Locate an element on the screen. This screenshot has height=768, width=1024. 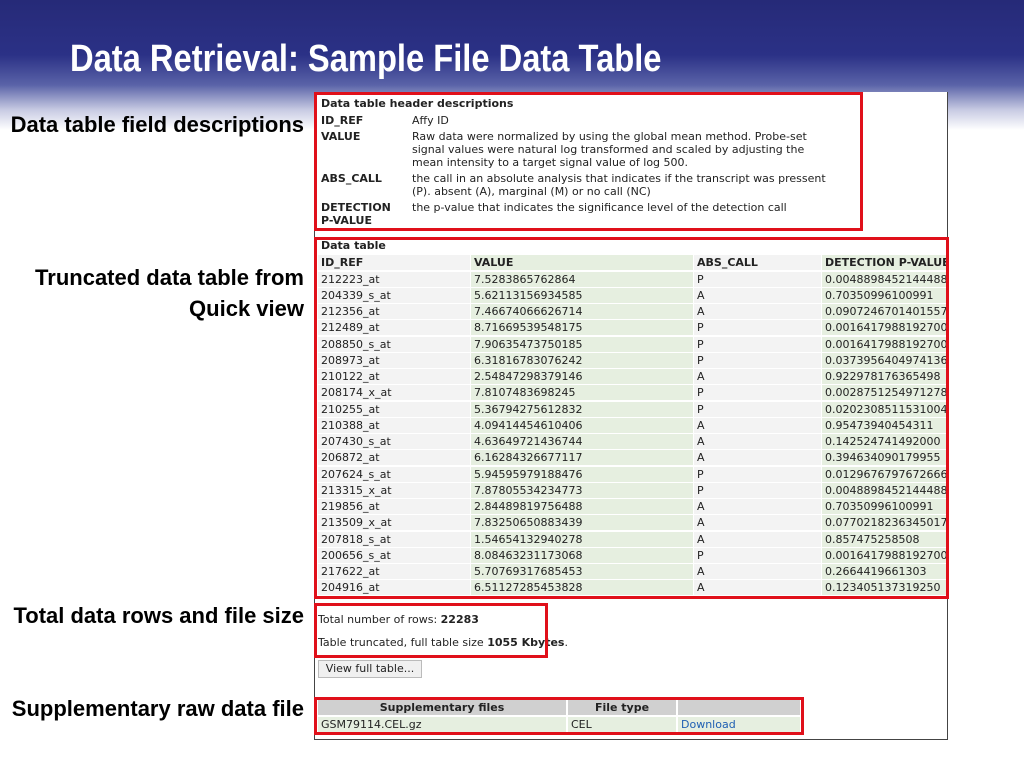
callout-supplementary: Supplementary raw data file is located at coordinates (157, 708).